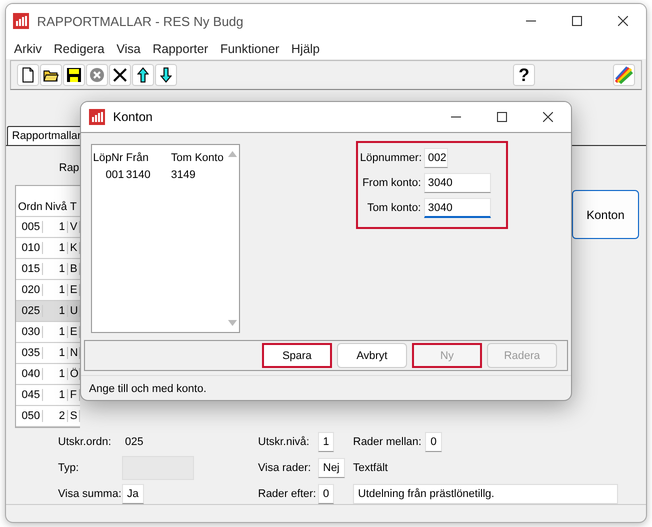  What do you see at coordinates (524, 75) in the screenshot?
I see `help-button: ?` at bounding box center [524, 75].